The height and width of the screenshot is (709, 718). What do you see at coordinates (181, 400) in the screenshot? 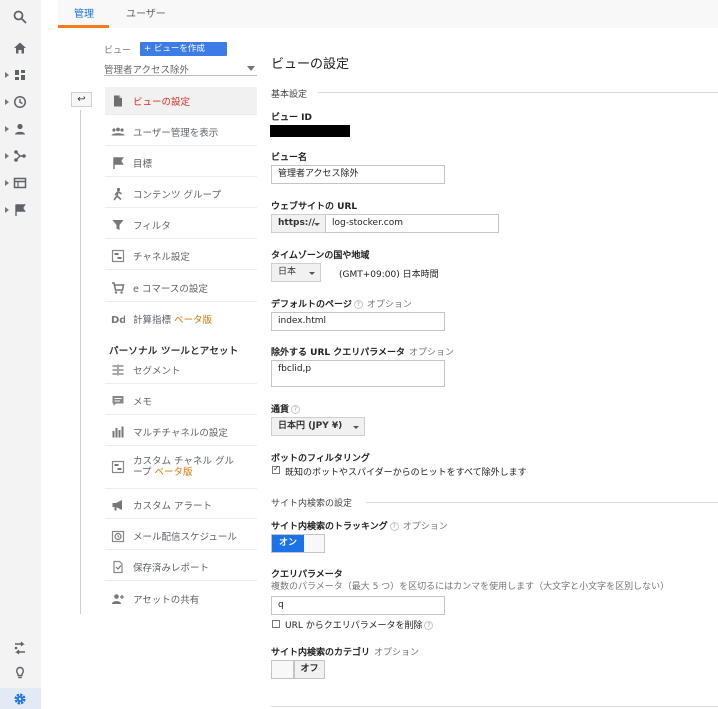
I see `menu-item-annotations: メモ` at bounding box center [181, 400].